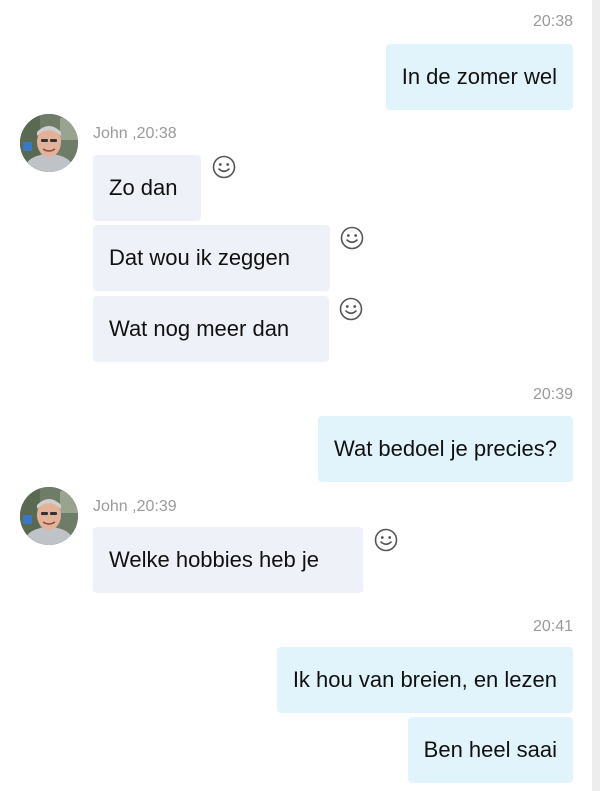 Image resolution: width=600 pixels, height=791 pixels. Describe the element at coordinates (199, 328) in the screenshot. I see `message-text: Wat nog meer dan` at that location.